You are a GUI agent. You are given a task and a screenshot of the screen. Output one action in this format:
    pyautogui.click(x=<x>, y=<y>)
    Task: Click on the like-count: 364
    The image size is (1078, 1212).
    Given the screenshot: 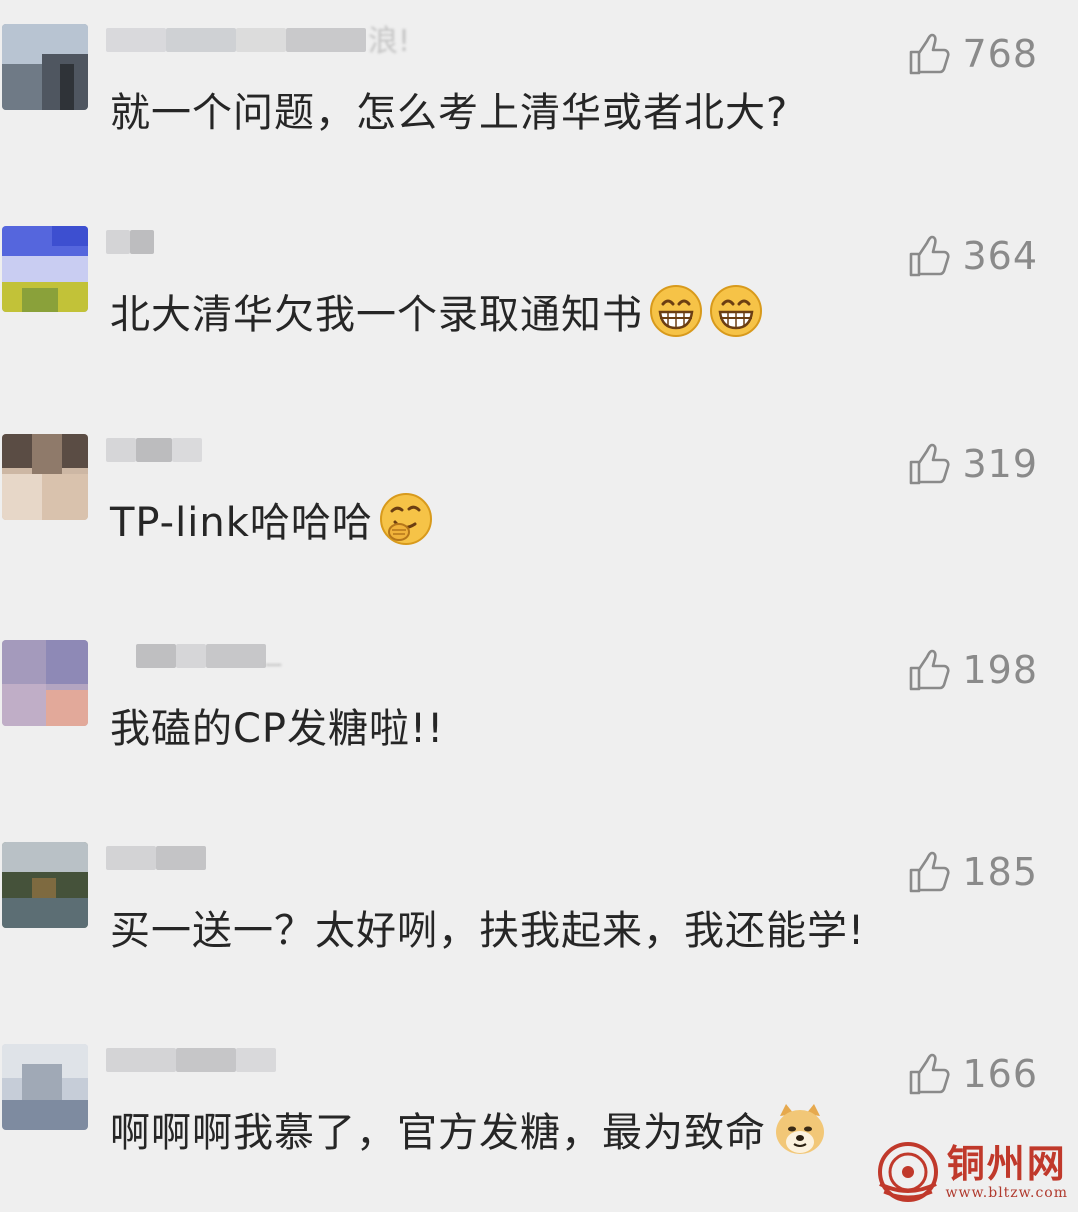 What is the action you would take?
    pyautogui.click(x=1000, y=256)
    